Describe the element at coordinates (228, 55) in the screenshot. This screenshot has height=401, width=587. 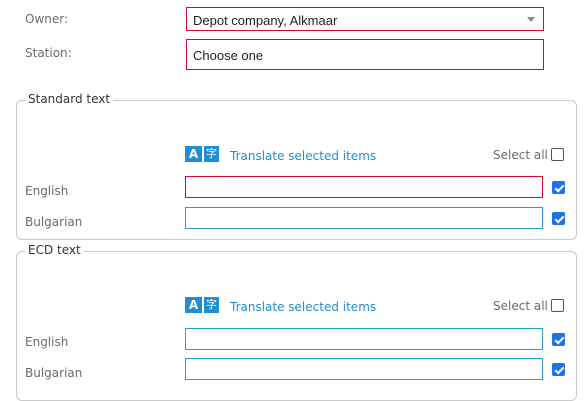
I see `station-select-value: Choose one` at that location.